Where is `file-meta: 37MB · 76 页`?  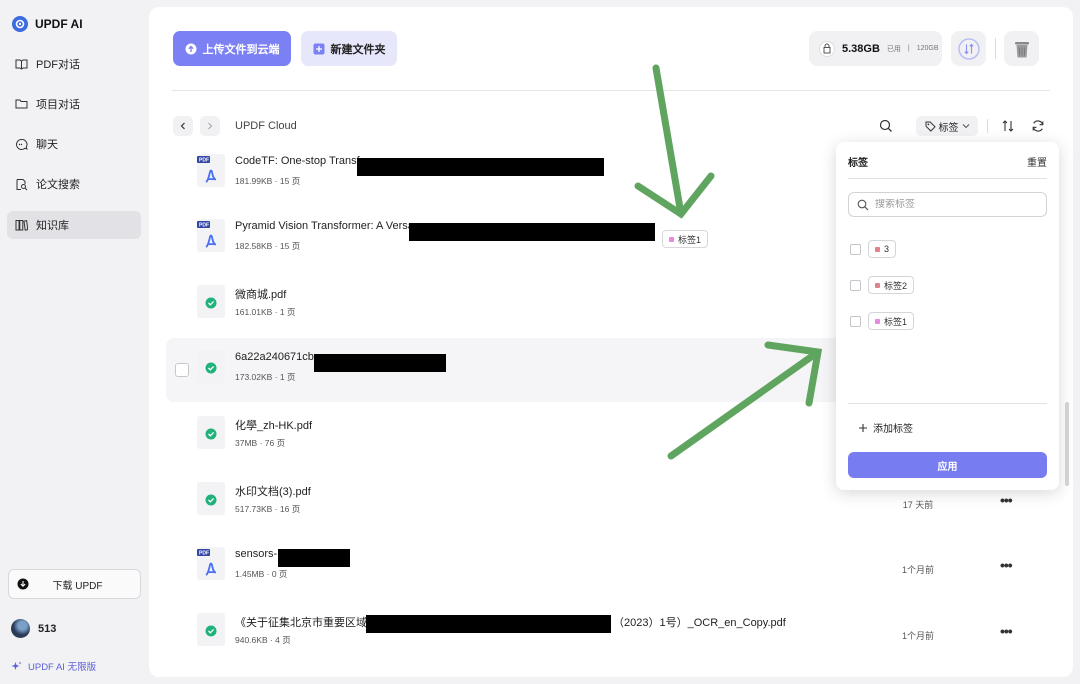
file-meta: 37MB · 76 页 is located at coordinates (260, 443).